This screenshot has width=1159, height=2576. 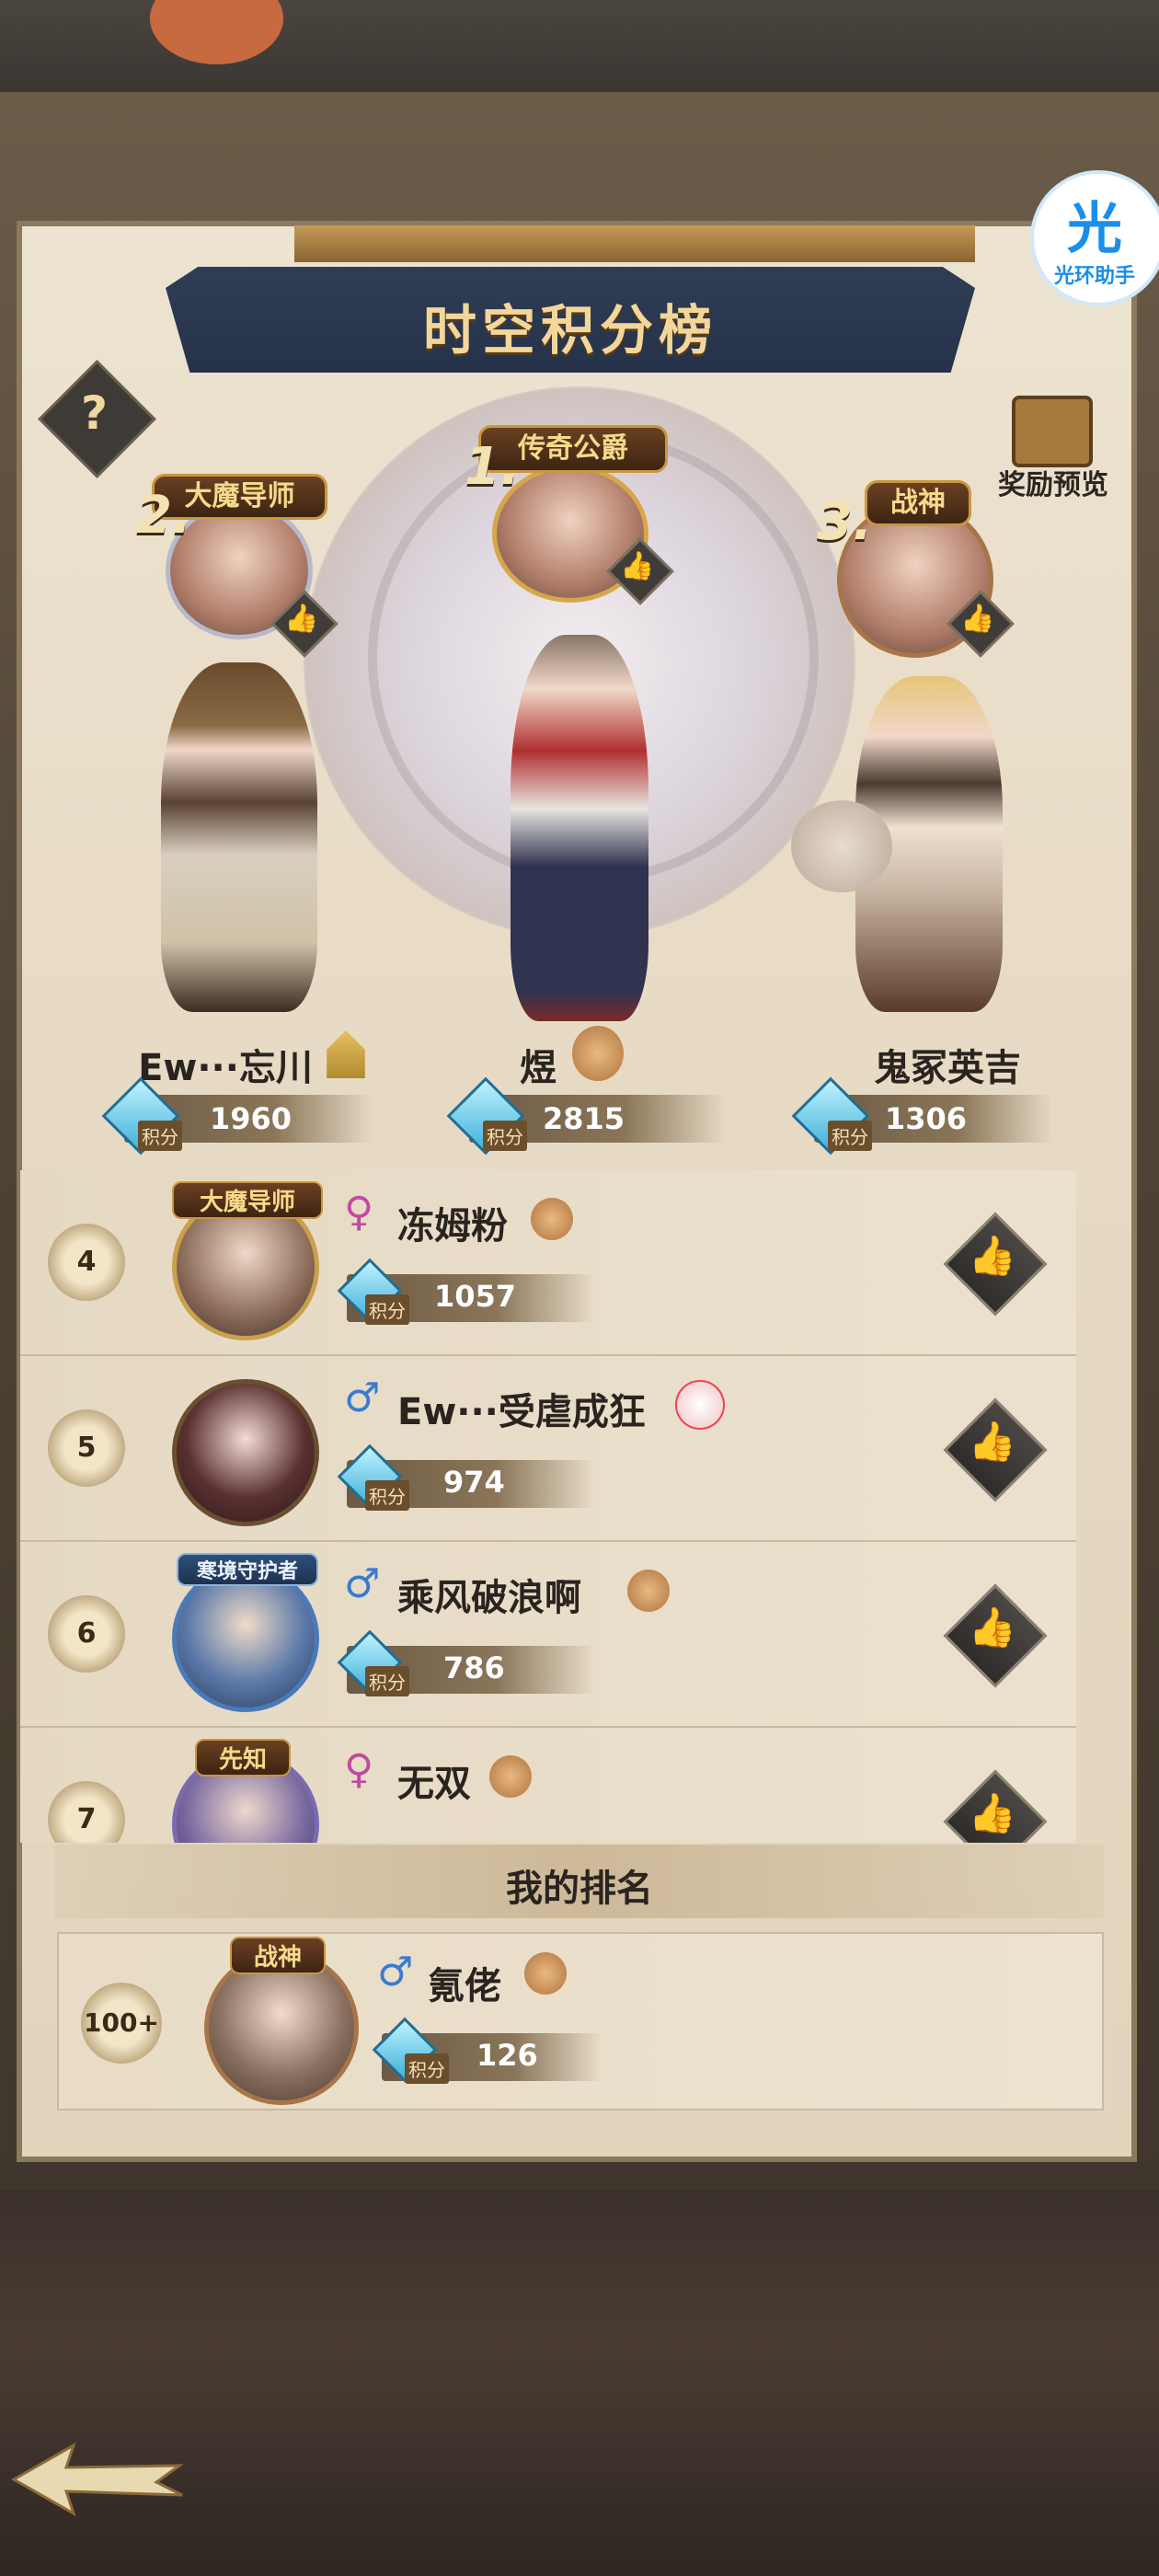 I want to click on list-item: 4 大魔导师 ♀ 冻姆粉 积分 1057 👍, so click(x=548, y=1263).